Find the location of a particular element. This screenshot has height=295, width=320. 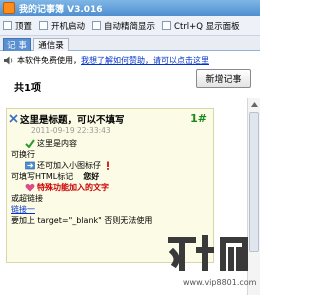

note-number: 1# is located at coordinates (198, 118).